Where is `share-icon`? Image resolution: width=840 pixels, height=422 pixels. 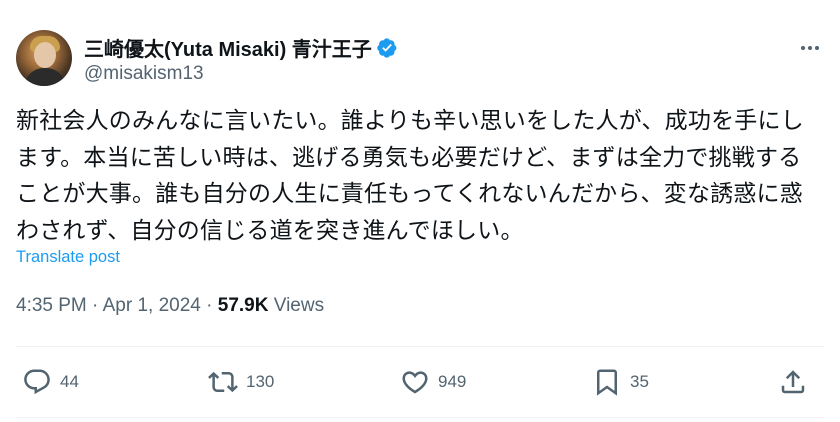
share-icon is located at coordinates (793, 382).